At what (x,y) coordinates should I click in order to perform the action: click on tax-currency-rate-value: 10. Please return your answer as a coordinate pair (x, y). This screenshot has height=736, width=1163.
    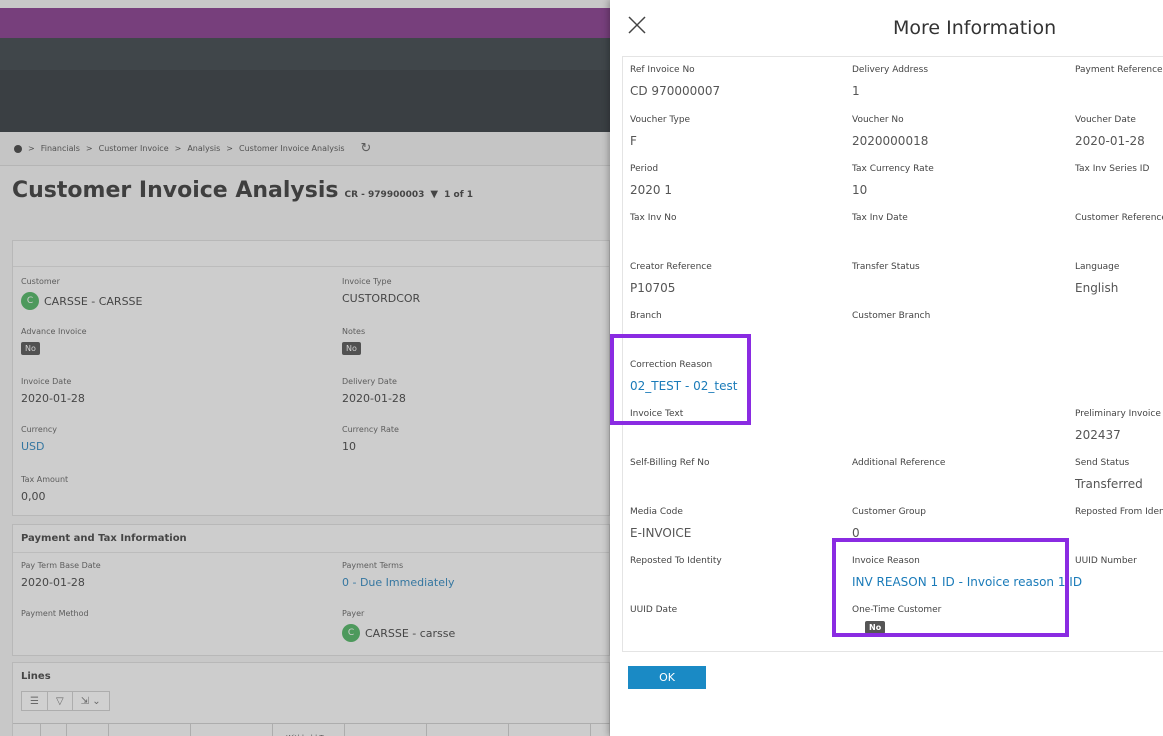
    Looking at the image, I should click on (860, 190).